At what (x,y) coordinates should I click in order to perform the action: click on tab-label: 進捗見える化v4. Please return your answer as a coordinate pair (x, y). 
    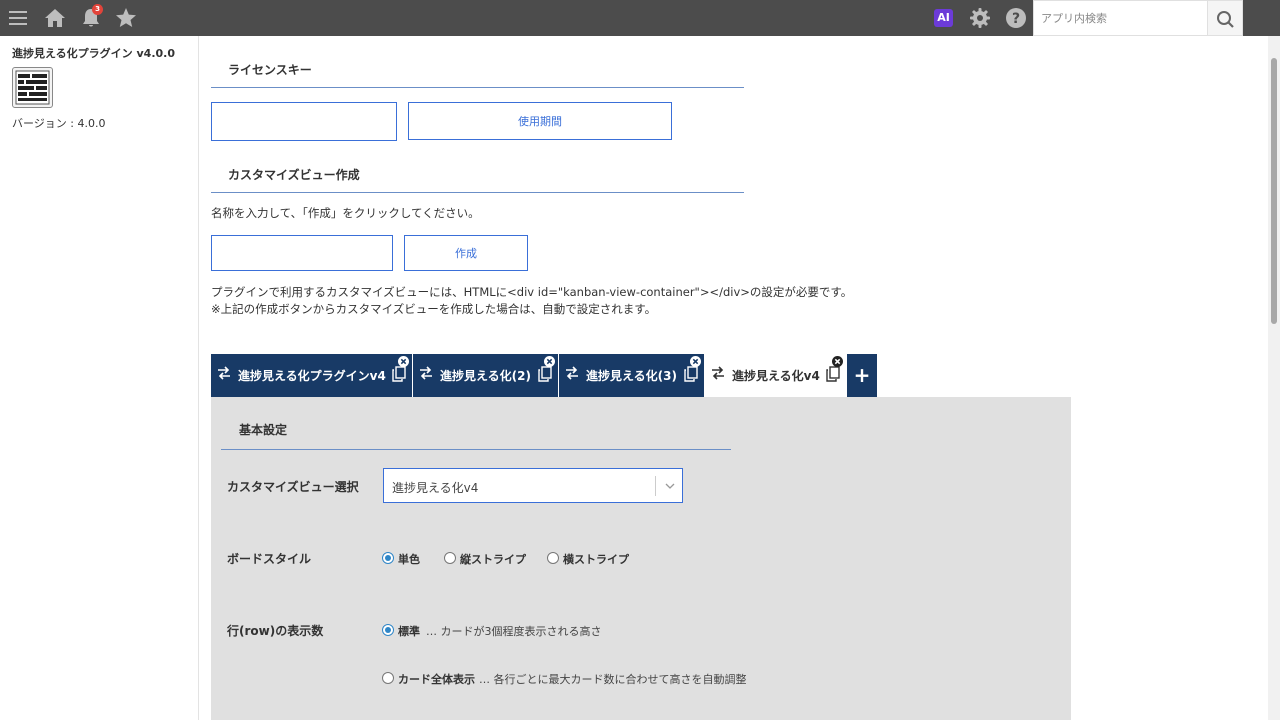
    Looking at the image, I should click on (776, 376).